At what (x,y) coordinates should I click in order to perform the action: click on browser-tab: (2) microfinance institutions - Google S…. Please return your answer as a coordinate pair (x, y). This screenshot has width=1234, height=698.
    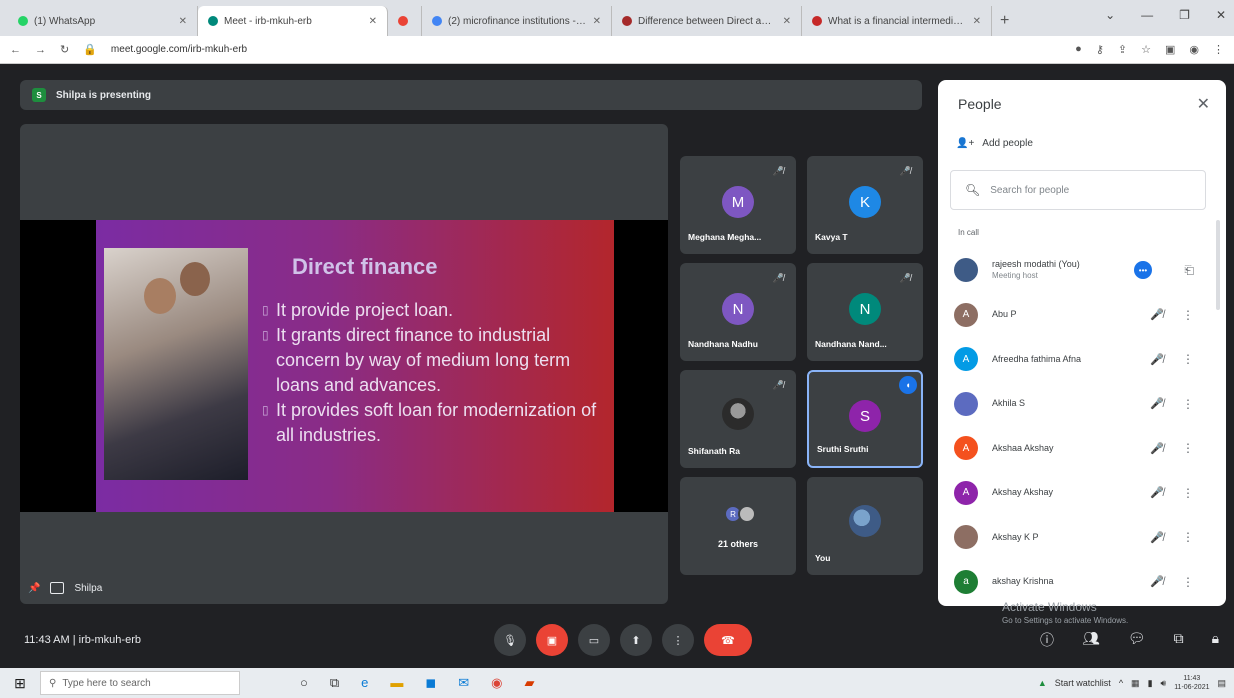
    Looking at the image, I should click on (517, 21).